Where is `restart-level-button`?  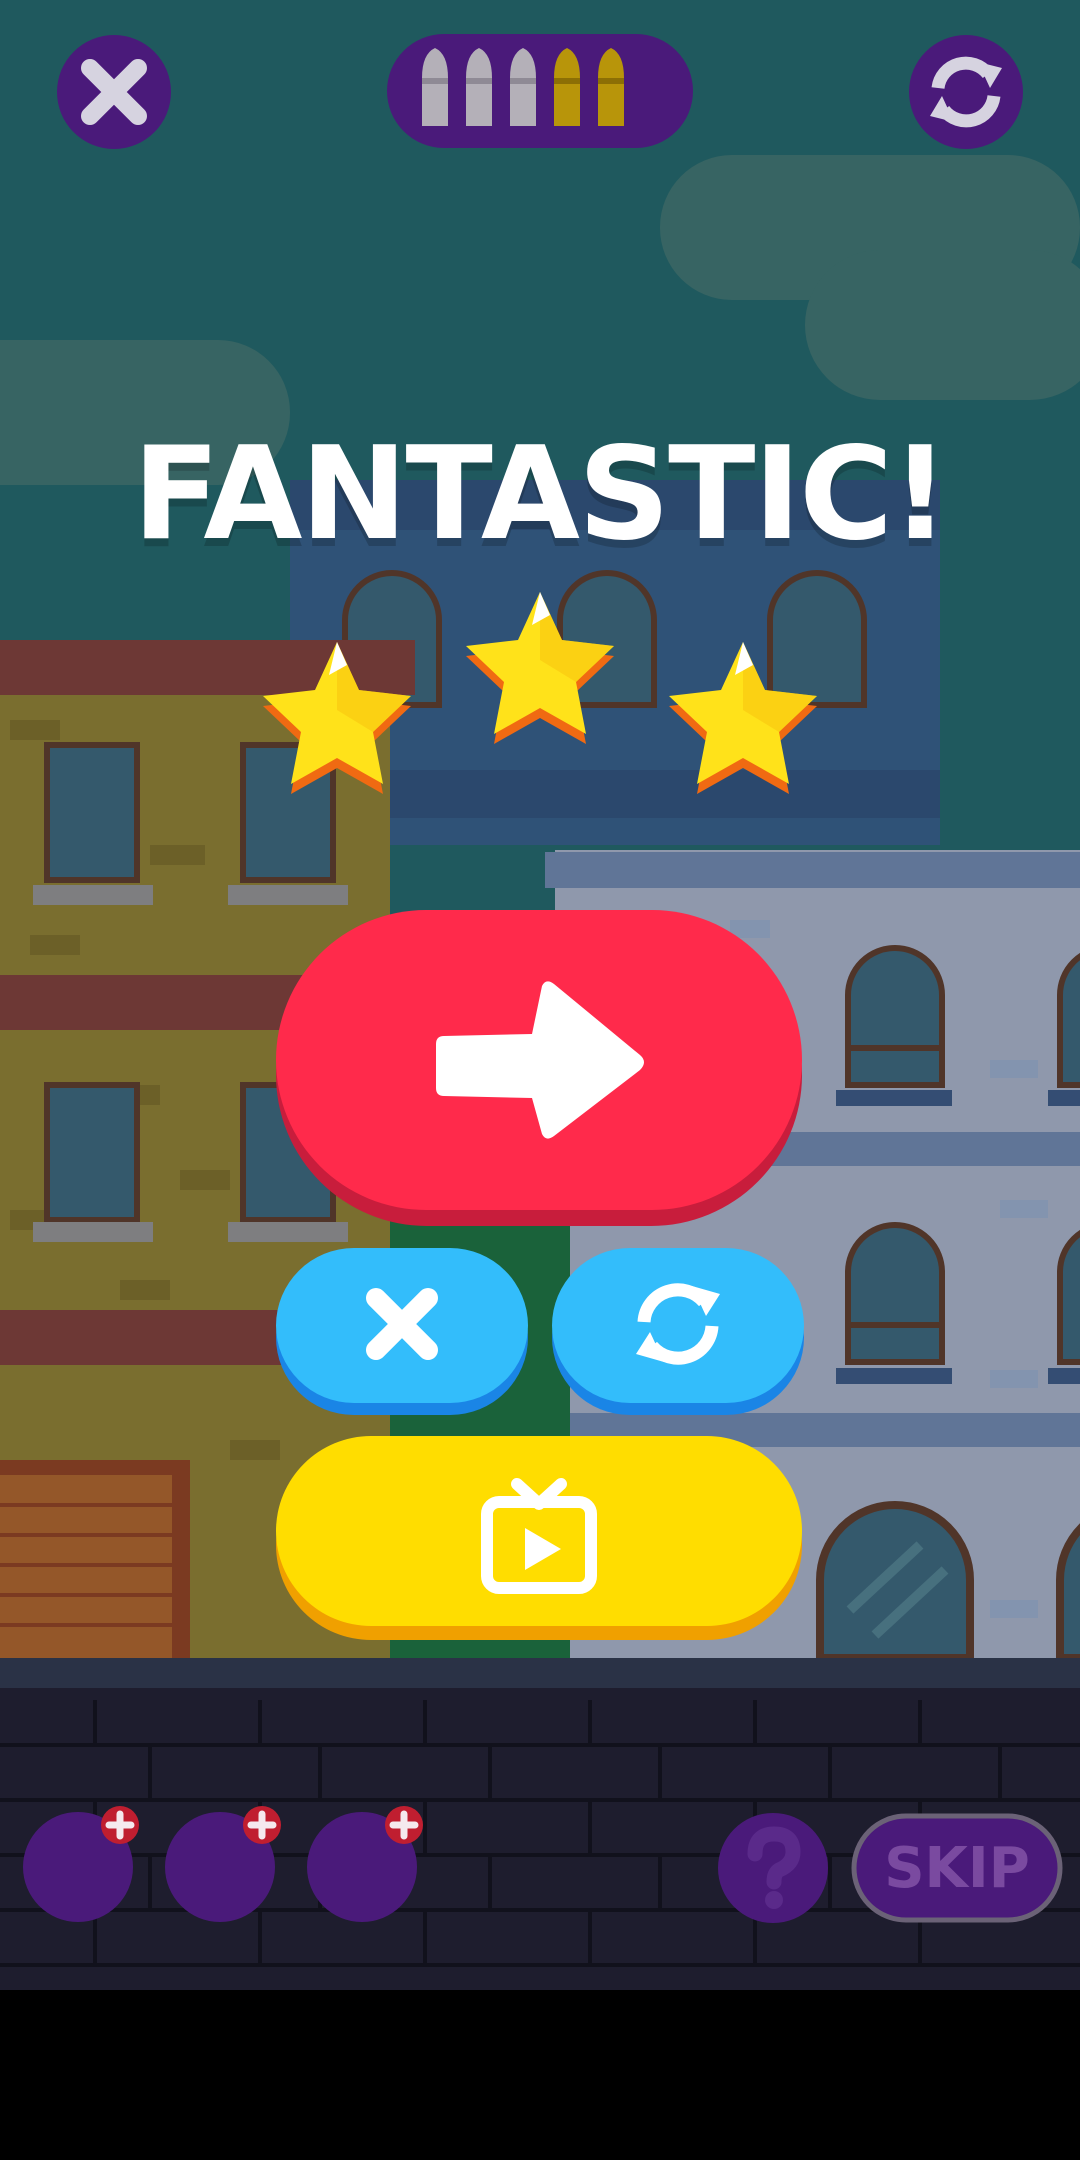
restart-level-button is located at coordinates (966, 92).